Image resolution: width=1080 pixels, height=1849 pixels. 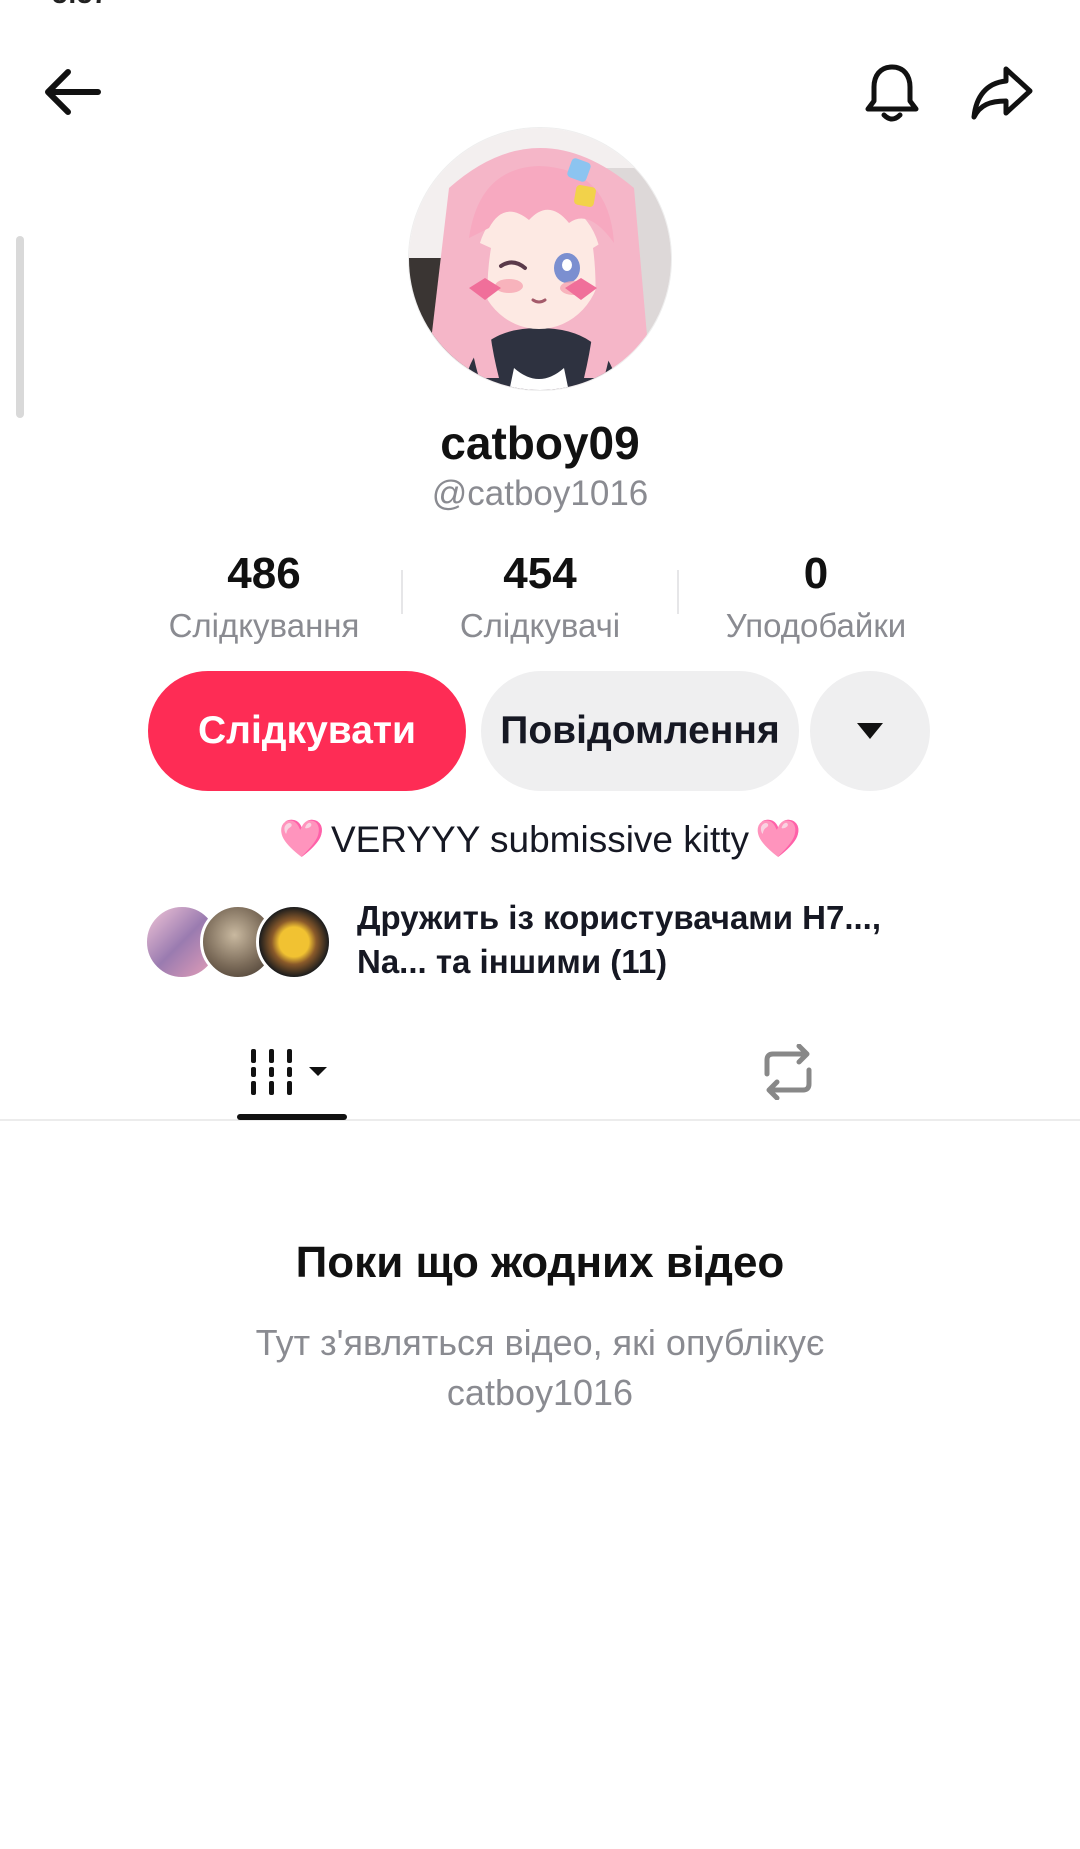 I want to click on friend-avatar, so click(x=294, y=942).